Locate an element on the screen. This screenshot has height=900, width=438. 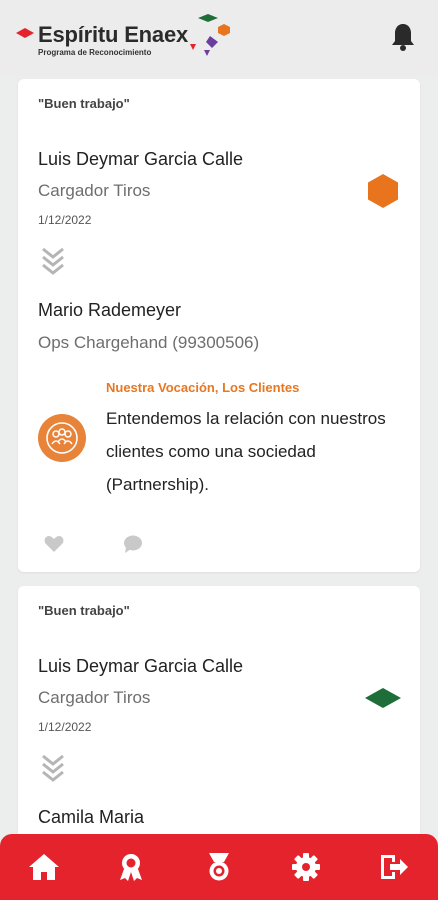
home-icon is located at coordinates (44, 867).